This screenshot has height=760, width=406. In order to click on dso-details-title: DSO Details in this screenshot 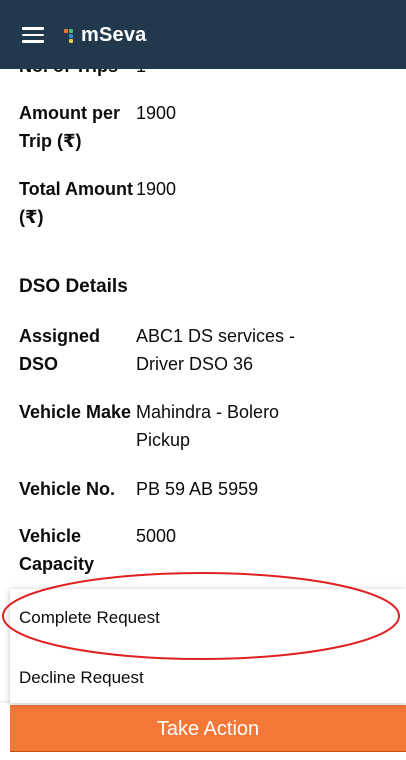, I will do `click(73, 286)`.